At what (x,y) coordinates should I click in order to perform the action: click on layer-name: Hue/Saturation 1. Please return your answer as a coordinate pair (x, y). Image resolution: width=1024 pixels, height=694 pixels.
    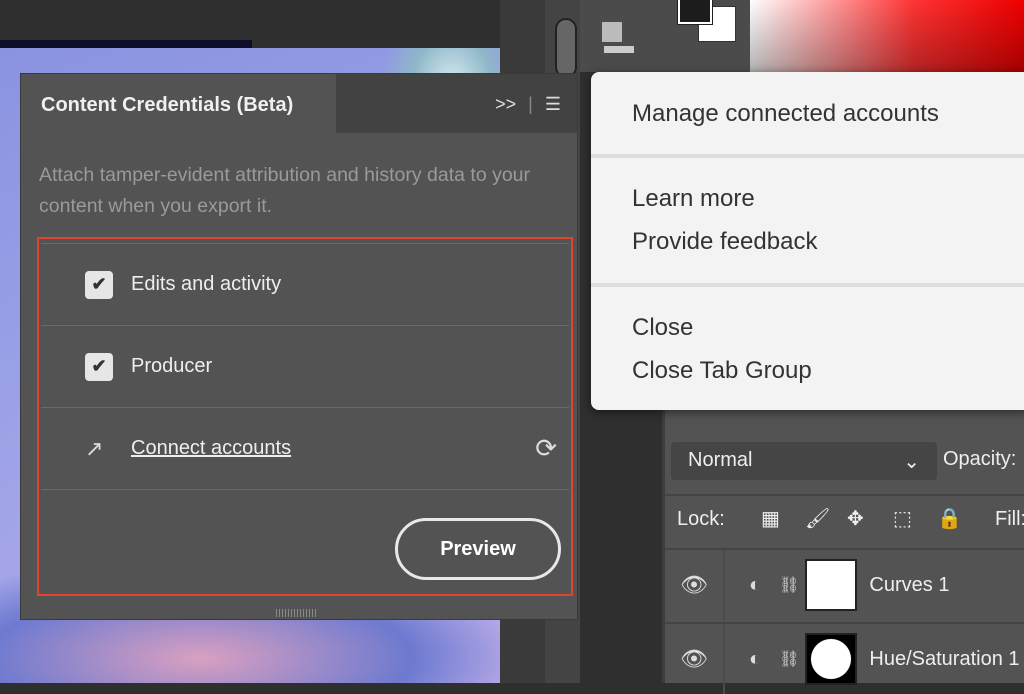
    Looking at the image, I should click on (944, 659).